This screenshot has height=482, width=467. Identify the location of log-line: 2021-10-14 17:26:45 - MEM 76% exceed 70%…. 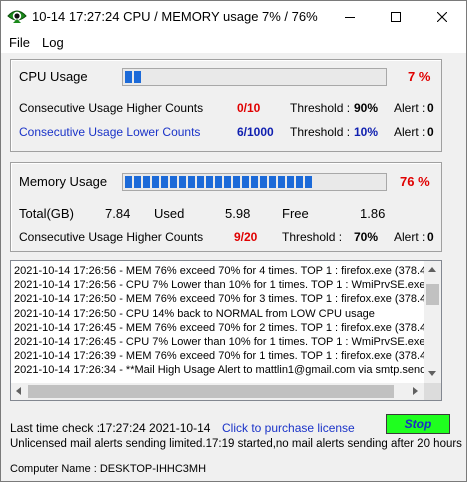
(223, 327).